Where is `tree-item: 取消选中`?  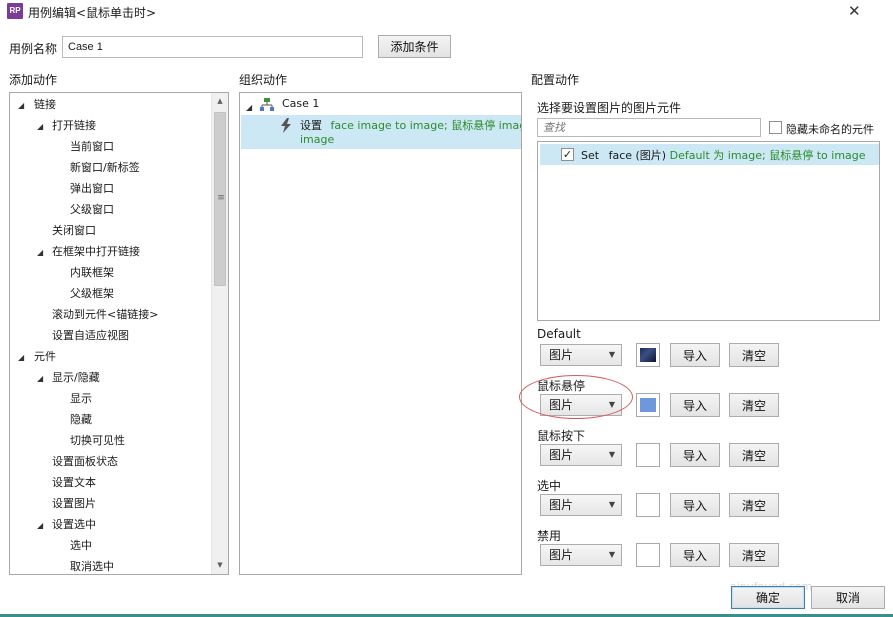
tree-item: 取消选中 is located at coordinates (92, 565).